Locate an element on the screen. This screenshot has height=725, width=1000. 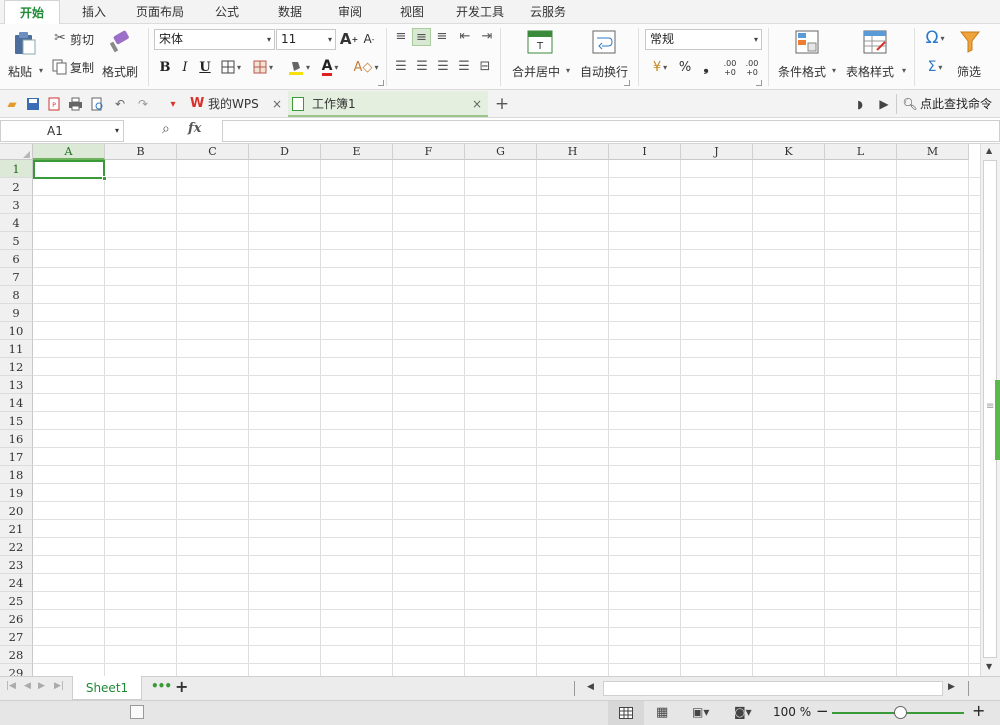
scroll-down-icon: ▼ is located at coordinates (989, 666).